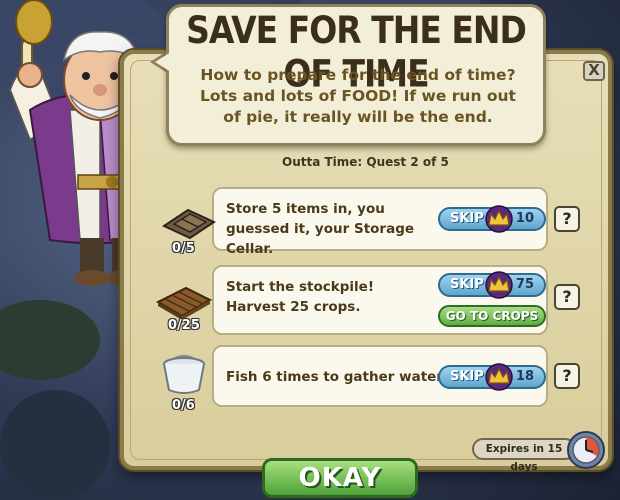 The width and height of the screenshot is (620, 500). I want to click on bubble-tail-inner, so click(163, 62).